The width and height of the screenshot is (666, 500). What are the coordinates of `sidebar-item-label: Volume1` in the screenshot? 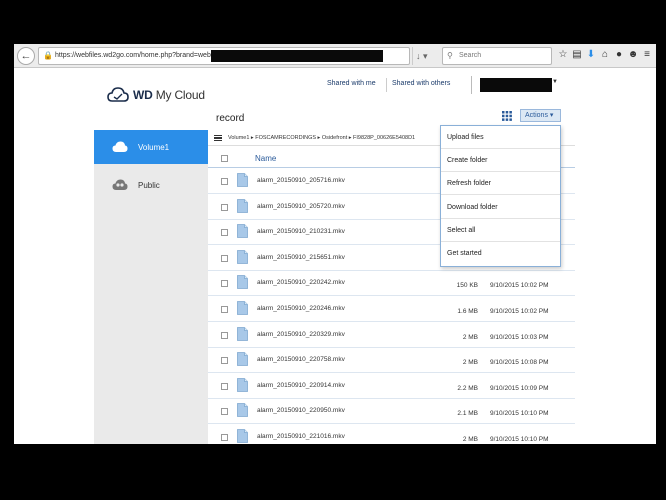 It's located at (154, 147).